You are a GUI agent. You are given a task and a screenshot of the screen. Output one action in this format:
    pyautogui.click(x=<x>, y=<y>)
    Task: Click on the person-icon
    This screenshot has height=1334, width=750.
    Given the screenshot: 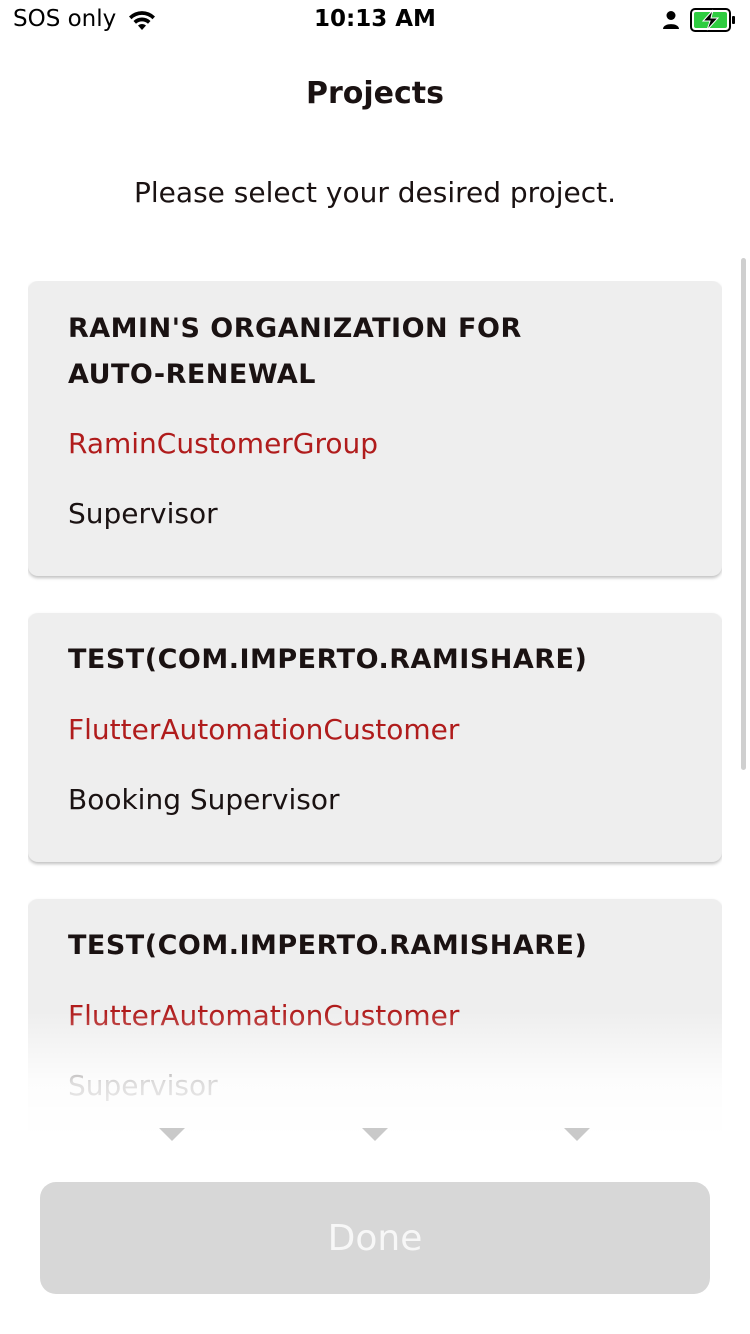 What is the action you would take?
    pyautogui.click(x=671, y=20)
    